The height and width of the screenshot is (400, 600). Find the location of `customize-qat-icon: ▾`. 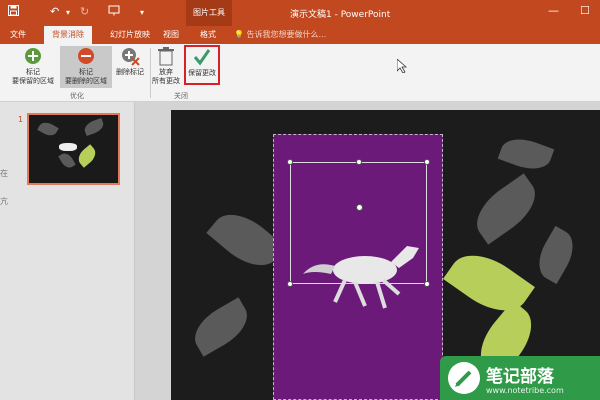

customize-qat-icon: ▾ is located at coordinates (142, 12).